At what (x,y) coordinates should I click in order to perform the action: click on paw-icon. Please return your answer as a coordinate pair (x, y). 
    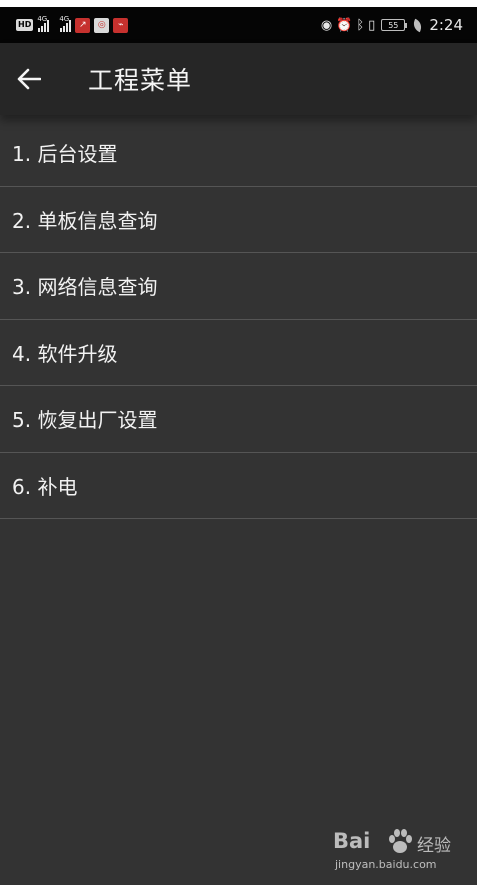
    Looking at the image, I should click on (400, 841).